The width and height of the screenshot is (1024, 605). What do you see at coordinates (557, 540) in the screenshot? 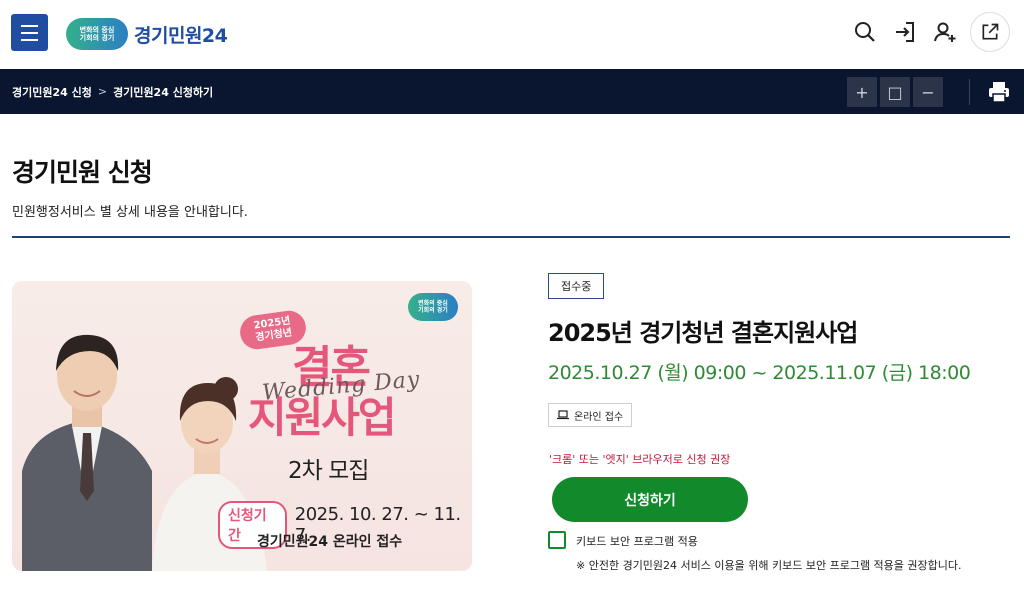
I see `keyboard-security-checkbox` at bounding box center [557, 540].